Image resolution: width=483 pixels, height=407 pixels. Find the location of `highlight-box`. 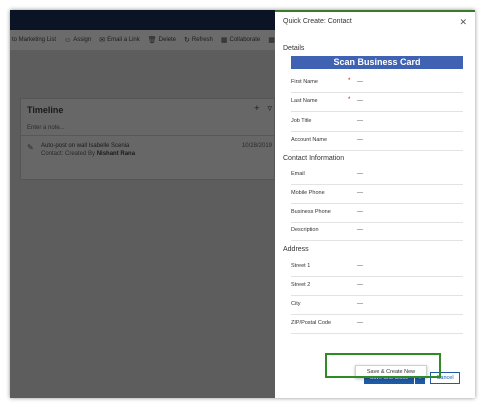

highlight-box is located at coordinates (383, 365).